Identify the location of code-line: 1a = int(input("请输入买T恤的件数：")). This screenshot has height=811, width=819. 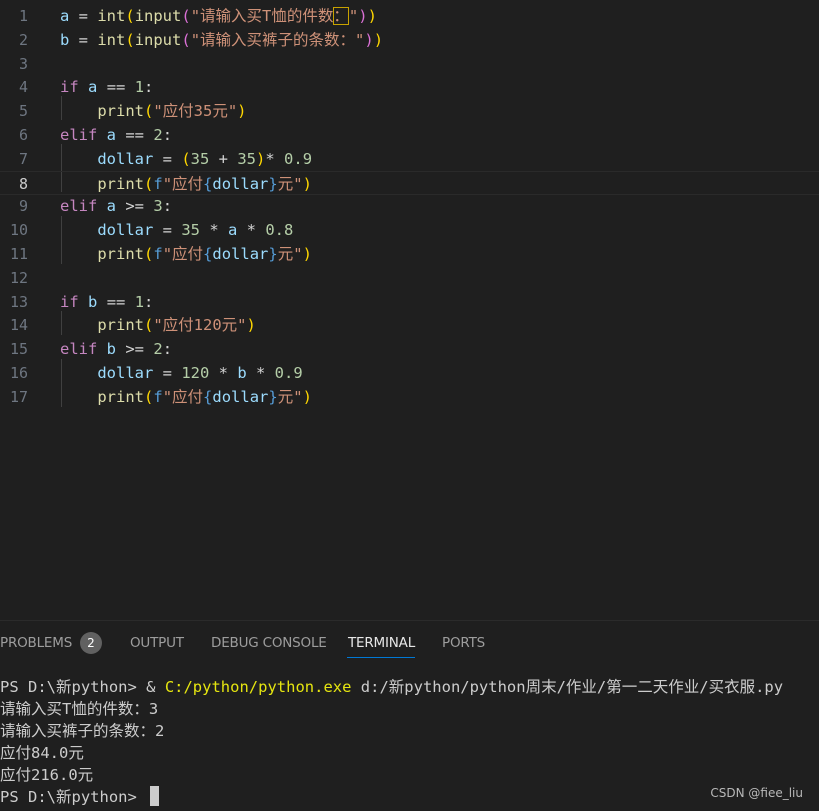
(409, 16).